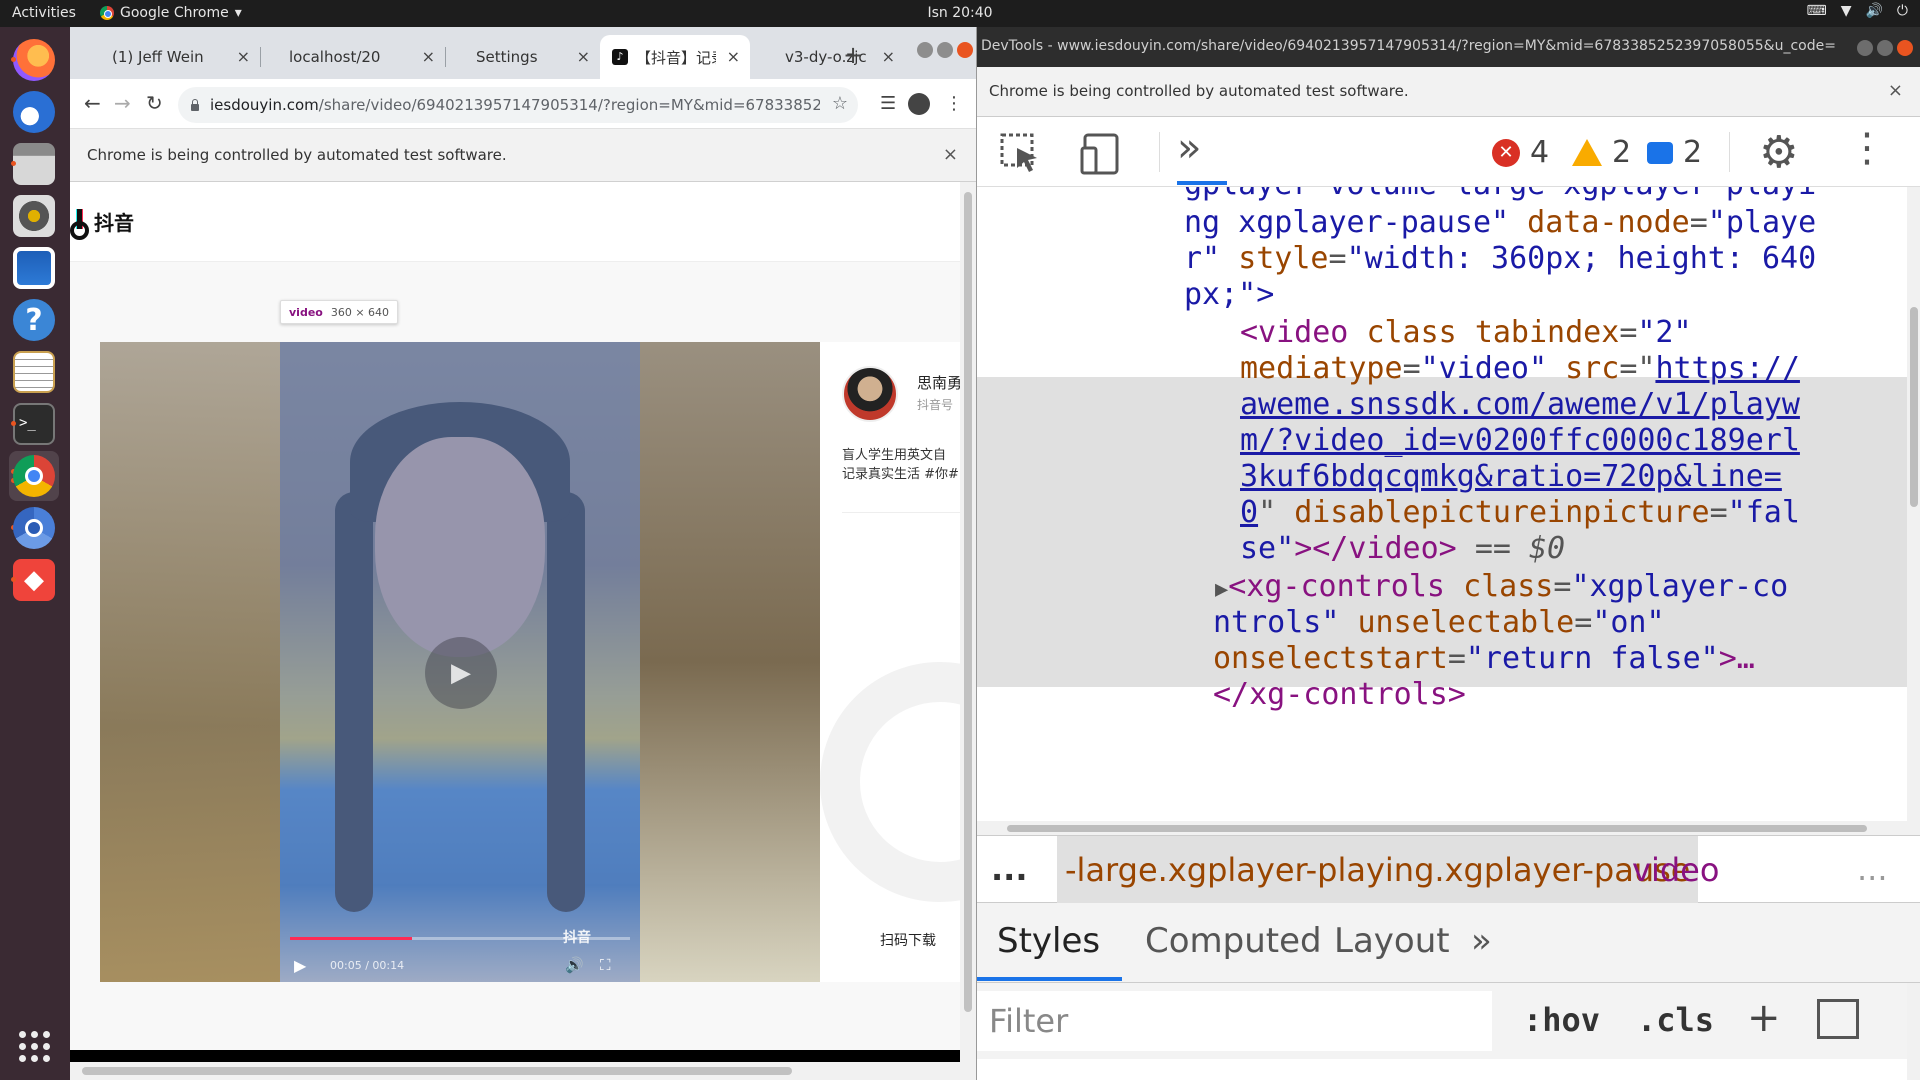  I want to click on video-player: ▶ 抖音 ▶ 00:05 / 00:14 🔊 ⛶, so click(460, 662).